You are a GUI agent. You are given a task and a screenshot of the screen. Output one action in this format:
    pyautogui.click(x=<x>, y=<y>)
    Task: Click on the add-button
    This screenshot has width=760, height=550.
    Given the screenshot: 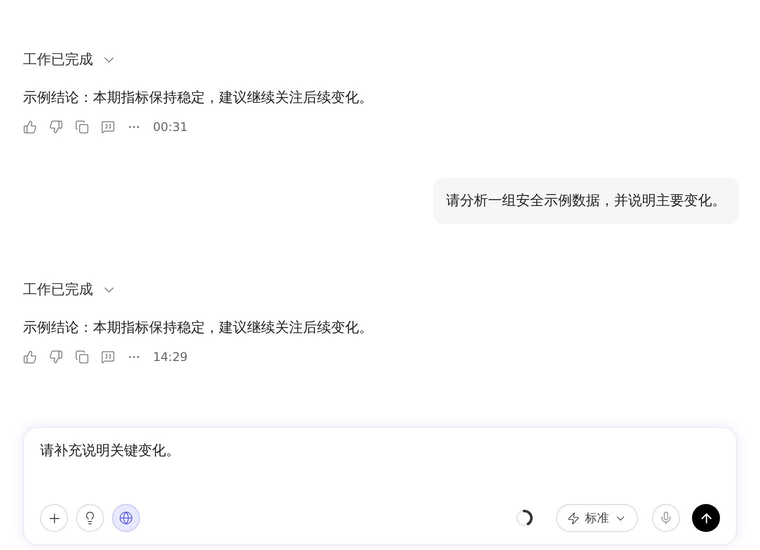 What is the action you would take?
    pyautogui.click(x=54, y=518)
    